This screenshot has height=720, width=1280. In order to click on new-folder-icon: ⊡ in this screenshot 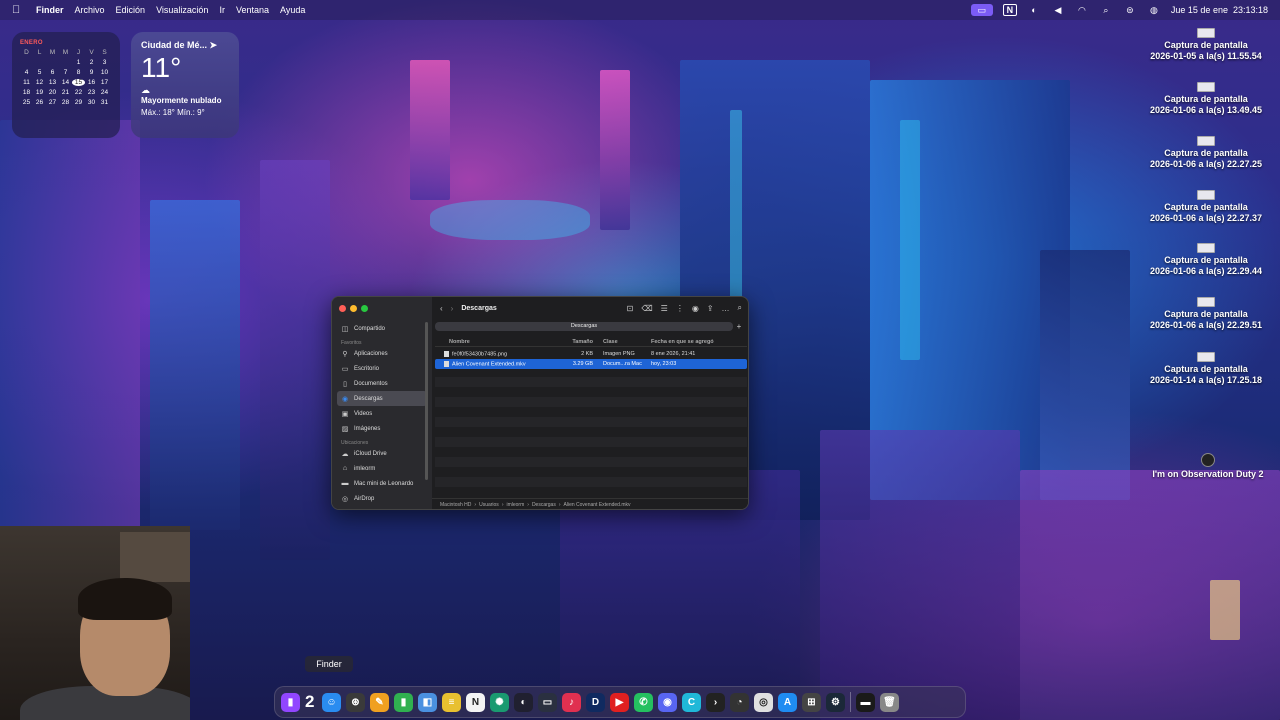, I will do `click(630, 308)`.